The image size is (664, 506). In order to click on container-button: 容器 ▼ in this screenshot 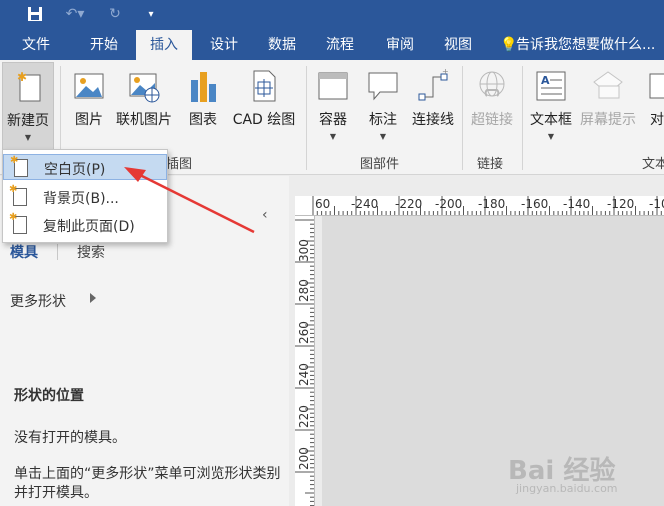, I will do `click(333, 105)`.